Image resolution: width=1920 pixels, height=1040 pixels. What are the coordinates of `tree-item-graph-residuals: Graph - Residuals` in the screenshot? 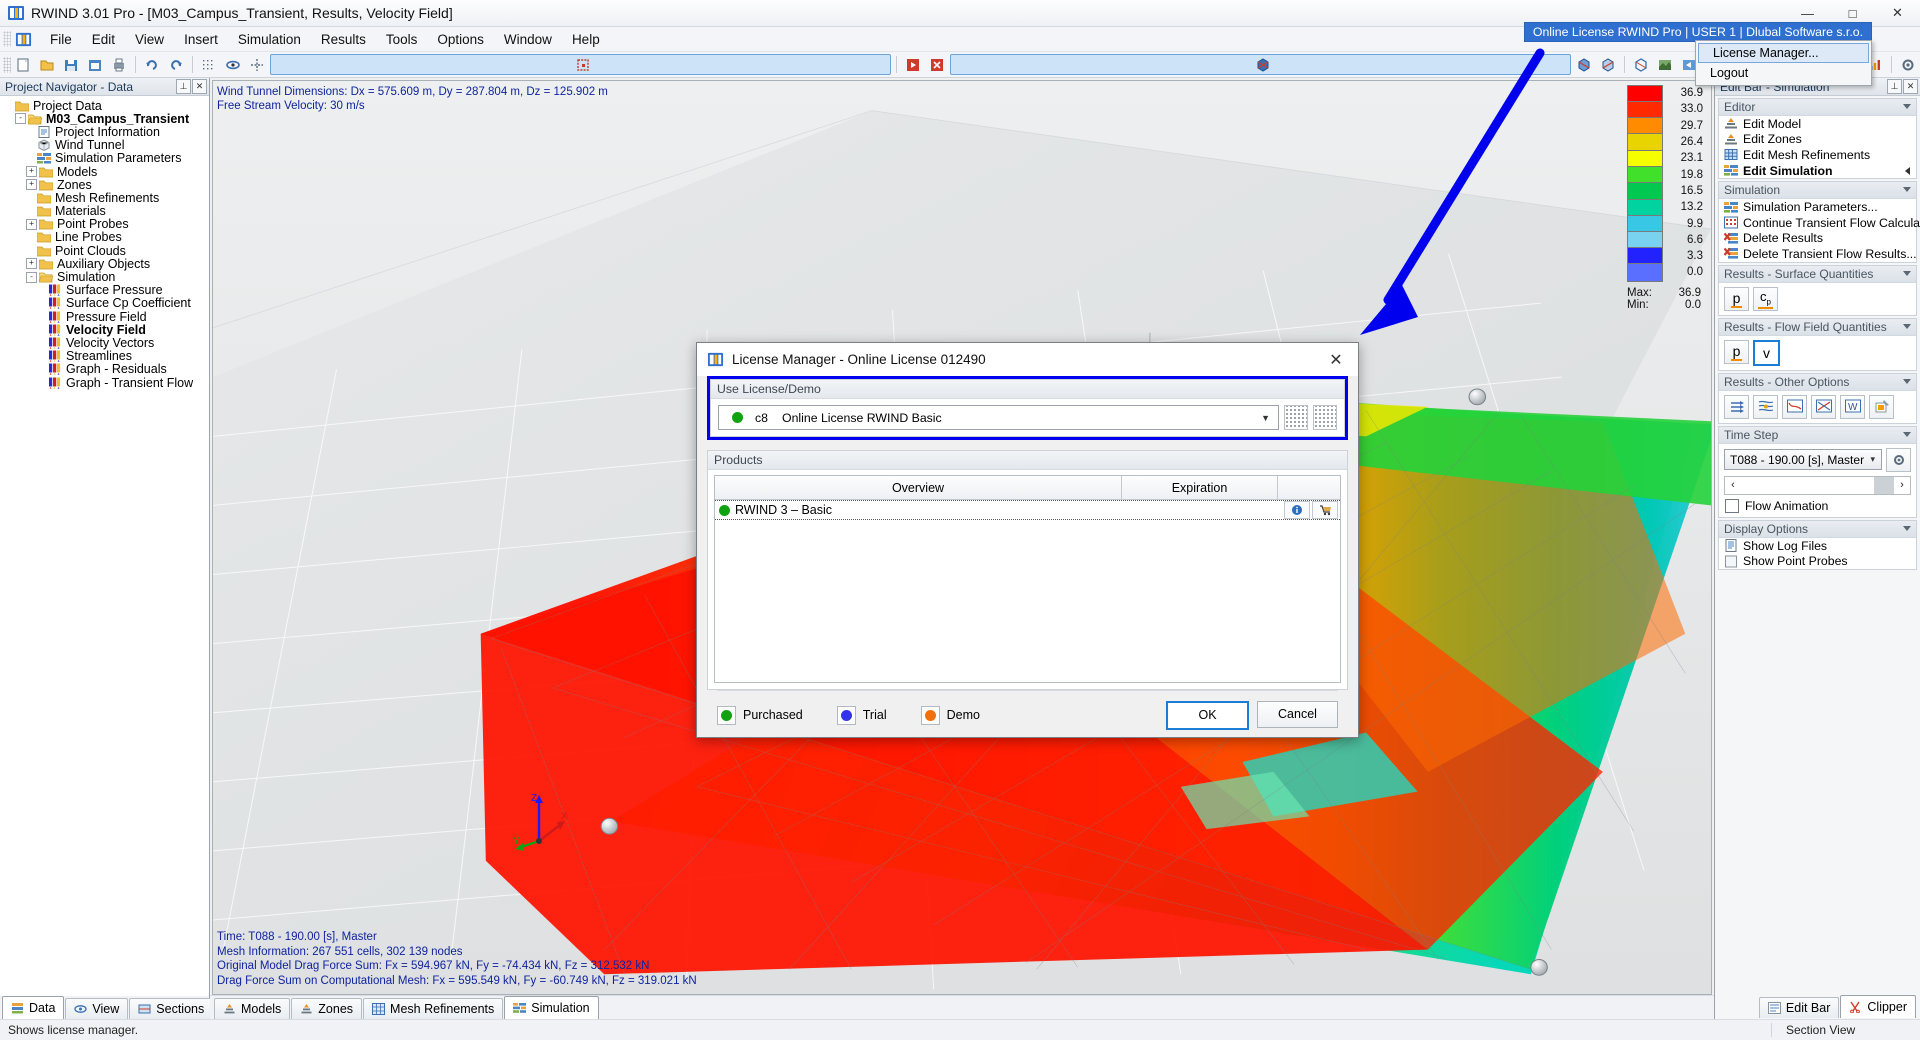 It's located at (104, 369).